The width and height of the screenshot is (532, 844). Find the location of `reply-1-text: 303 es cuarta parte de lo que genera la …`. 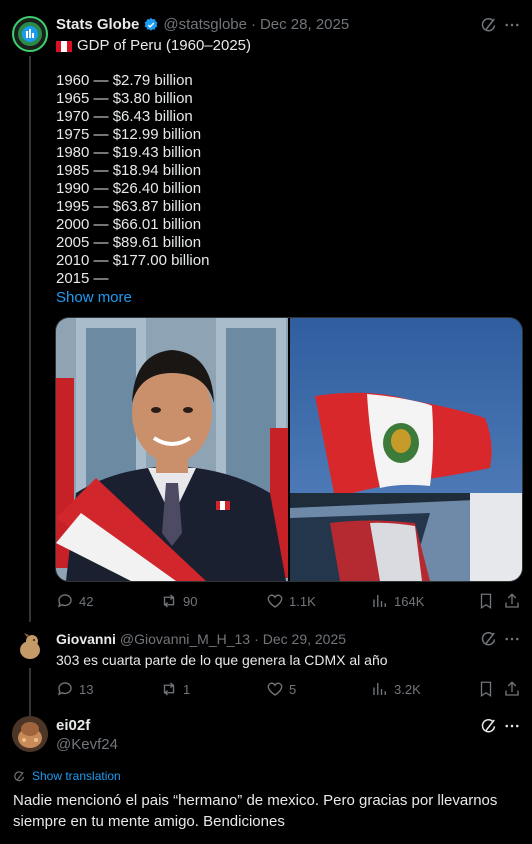

reply-1-text: 303 es cuarta parte de lo que genera la … is located at coordinates (222, 660).